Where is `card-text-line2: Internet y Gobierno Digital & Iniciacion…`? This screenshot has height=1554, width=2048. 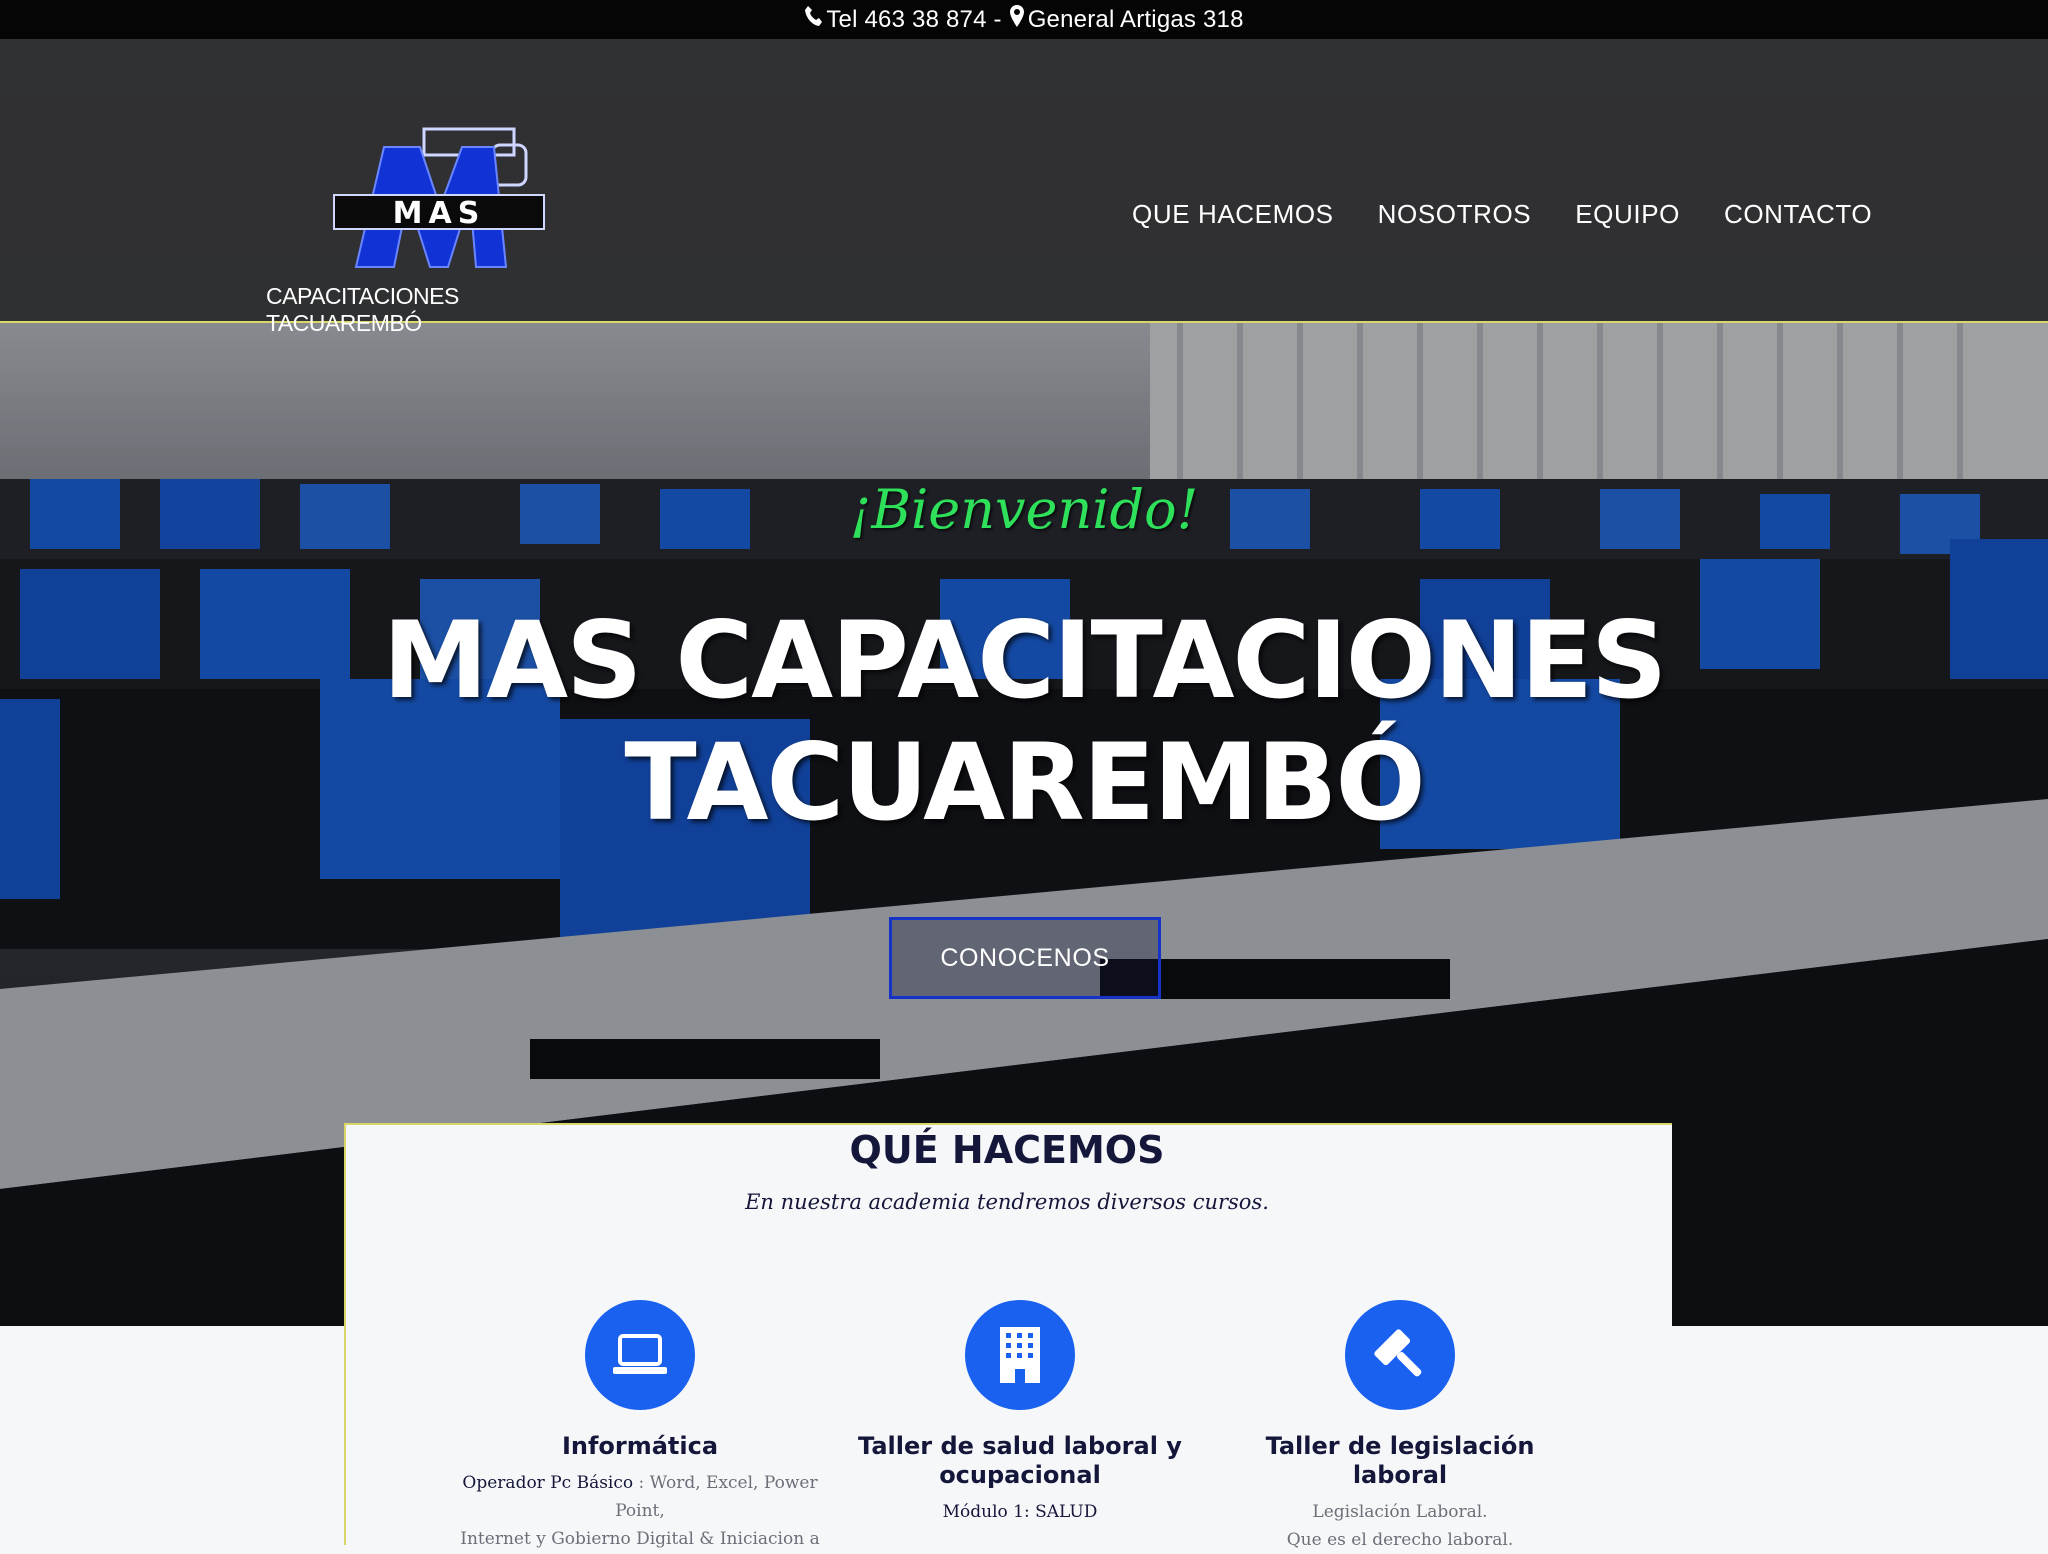 card-text-line2: Internet y Gobierno Digital & Iniciacion… is located at coordinates (640, 1539).